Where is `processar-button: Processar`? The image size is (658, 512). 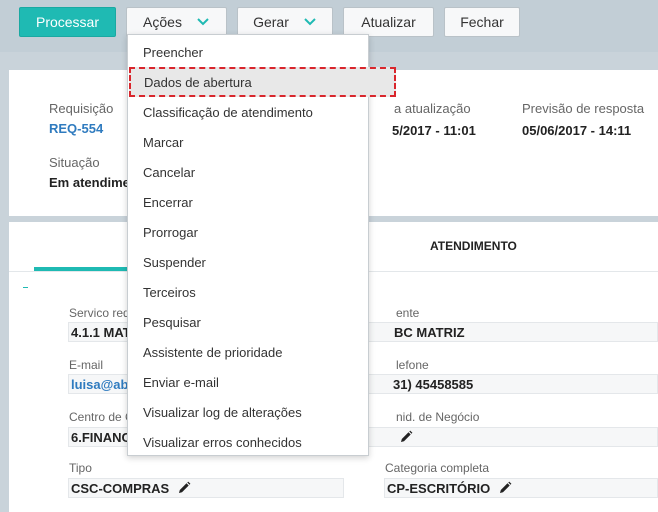
processar-button: Processar is located at coordinates (67, 22).